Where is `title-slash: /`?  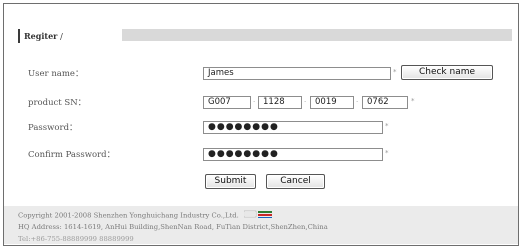 title-slash: / is located at coordinates (61, 36).